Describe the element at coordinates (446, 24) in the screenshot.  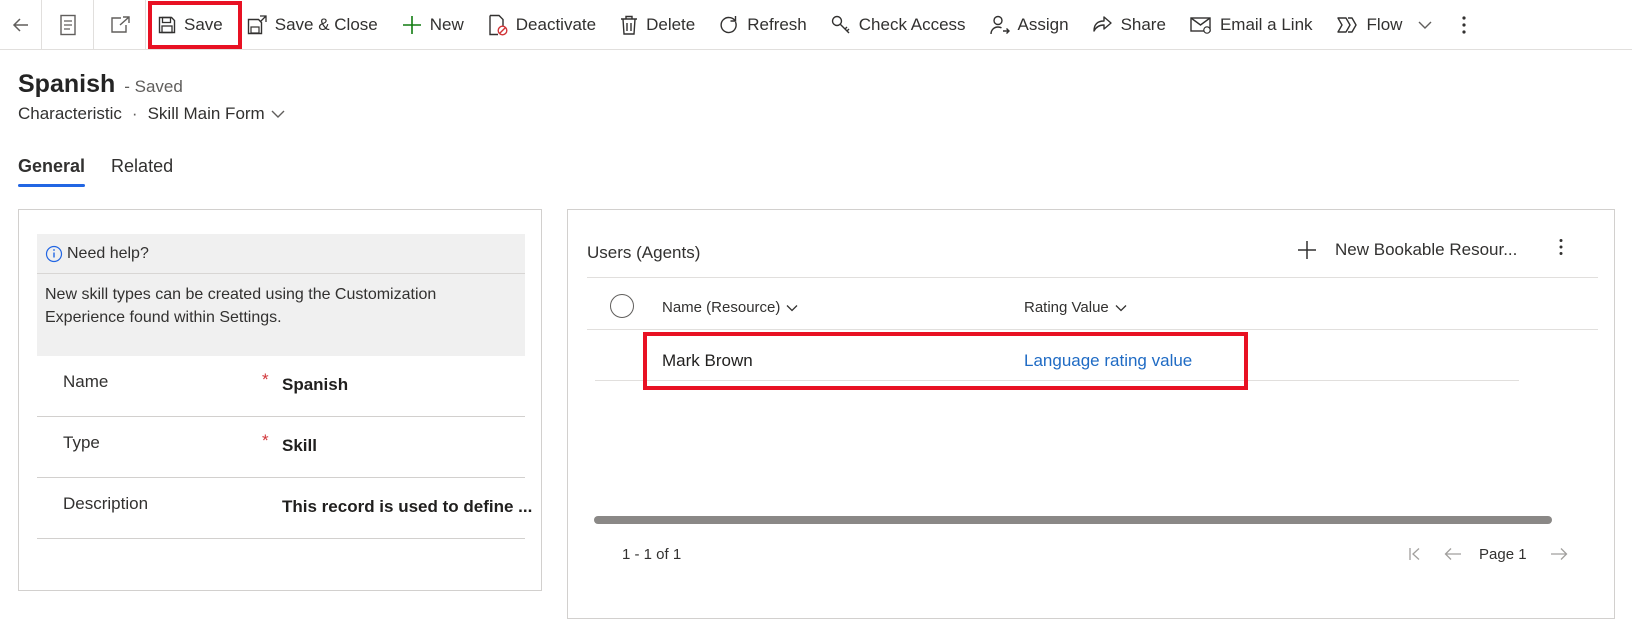
I see `new-label: New` at that location.